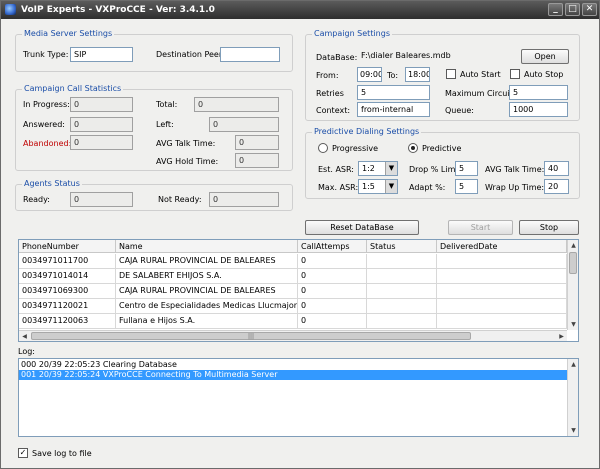 The height and width of the screenshot is (469, 600). I want to click on grid-horizontal-scrollbar: ◀ ||| ▶, so click(293, 335).